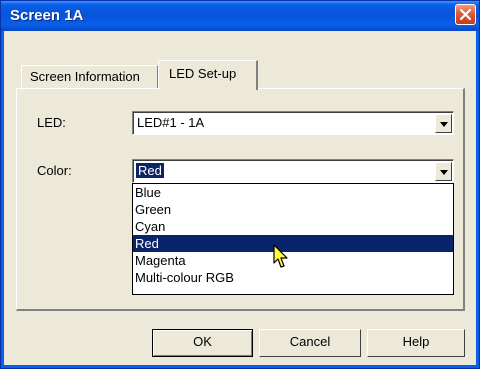  I want to click on tab-led-setup: LED Set-up, so click(208, 75).